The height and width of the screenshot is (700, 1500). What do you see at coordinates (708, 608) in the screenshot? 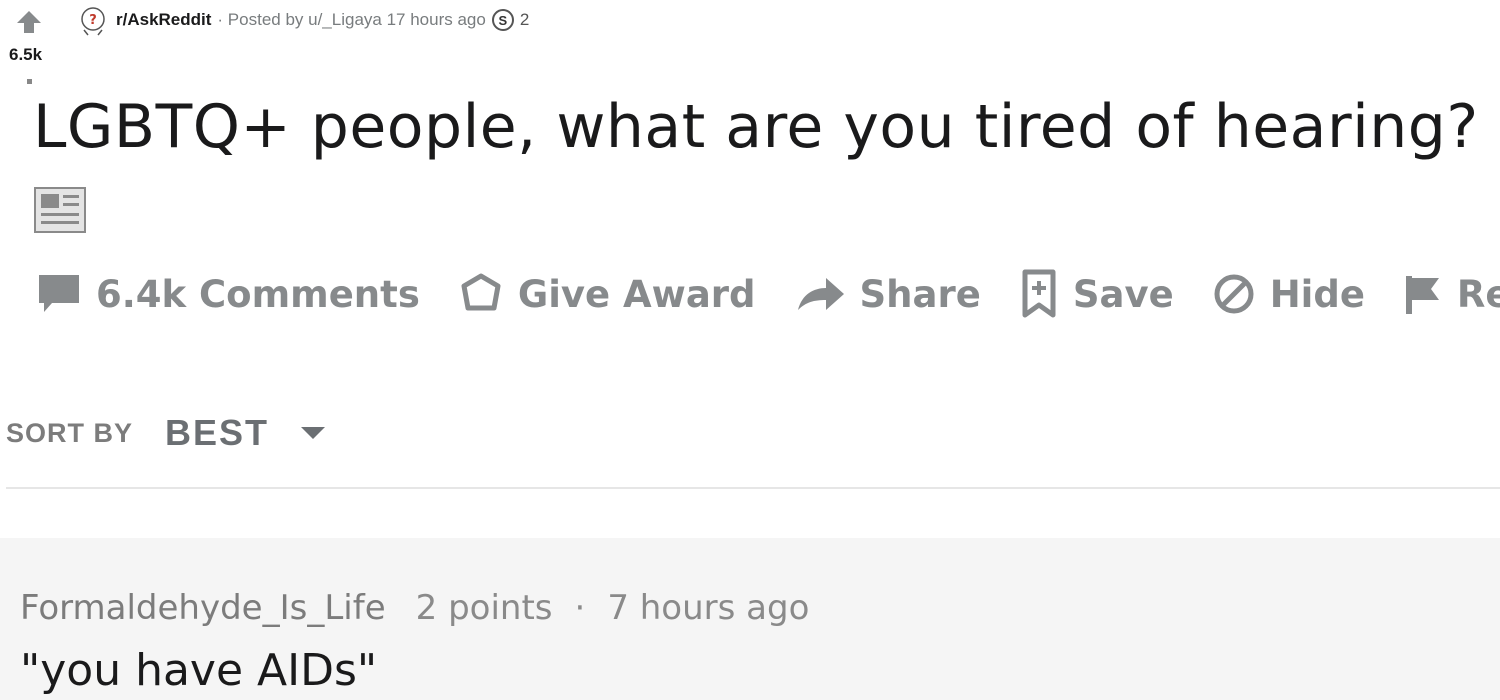
I see `comment-timestamp: 7 hours ago` at bounding box center [708, 608].